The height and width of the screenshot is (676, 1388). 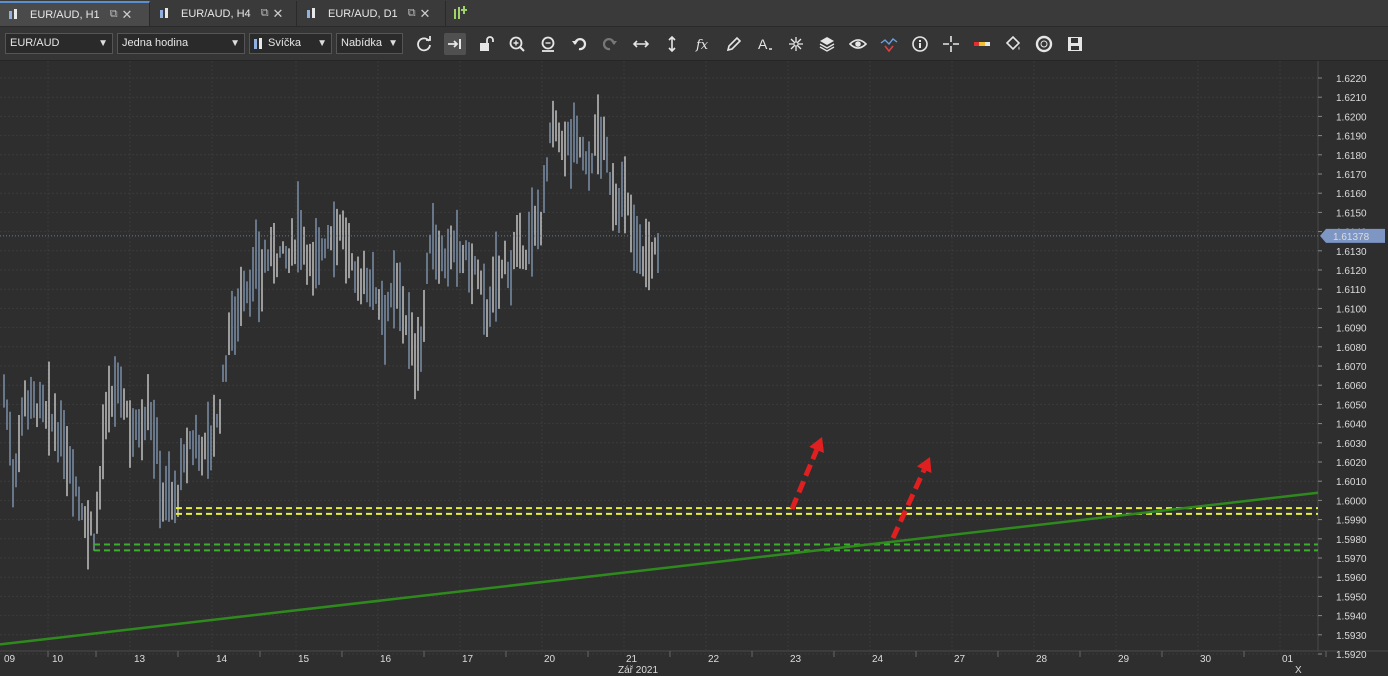 What do you see at coordinates (216, 13) in the screenshot?
I see `tab-label: EUR/AUD, H4` at bounding box center [216, 13].